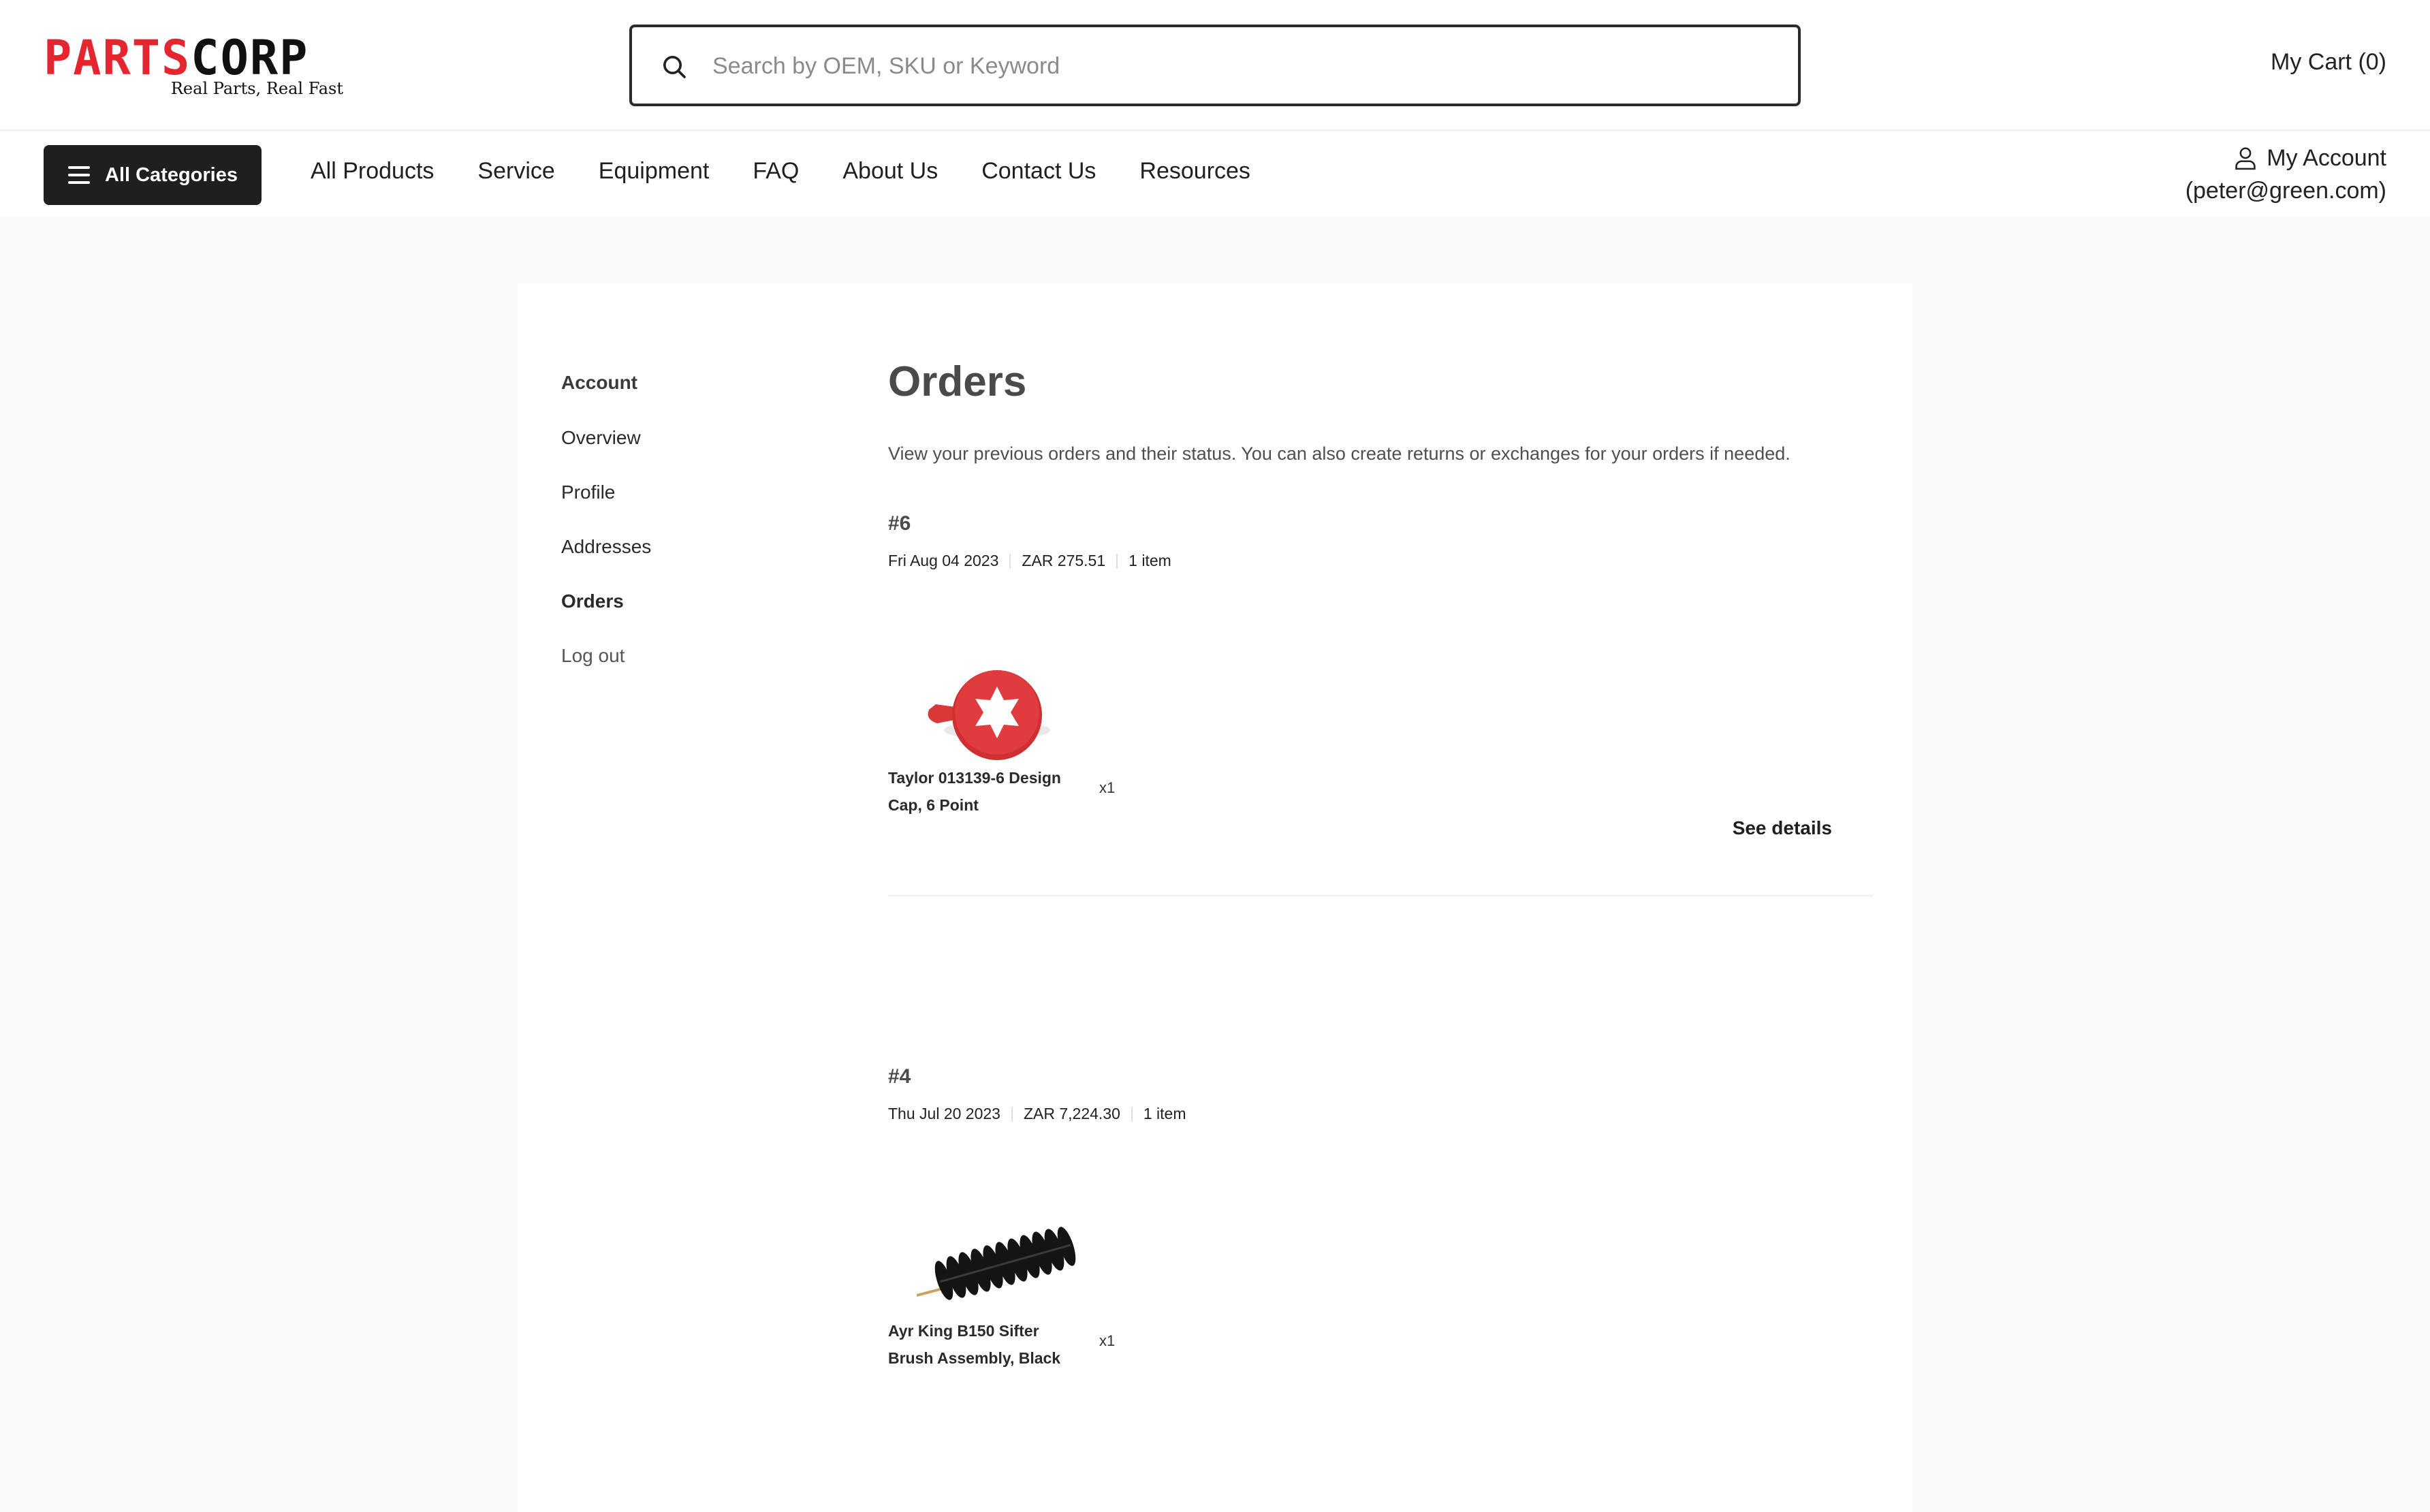 This screenshot has width=2430, height=1512. I want to click on sidebar-item-profile: Profile, so click(606, 492).